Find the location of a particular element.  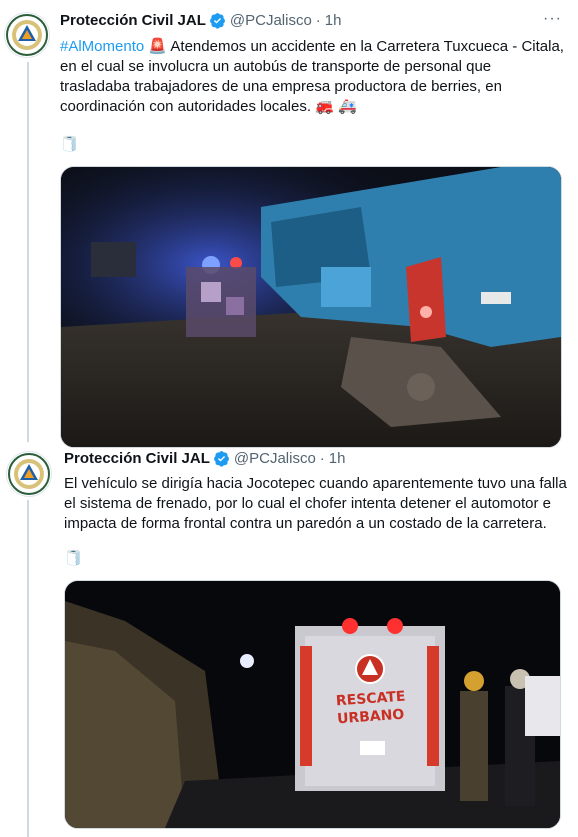

hashtag-link: #AlMomento is located at coordinates (102, 46).